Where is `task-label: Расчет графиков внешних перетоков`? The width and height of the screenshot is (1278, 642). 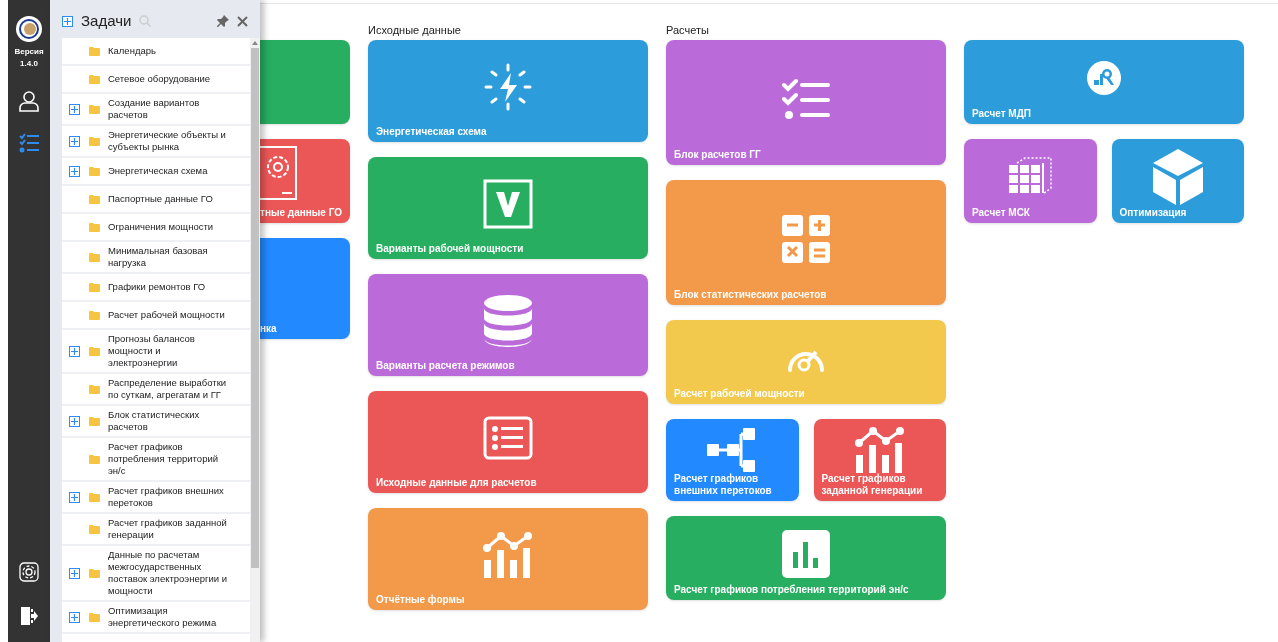
task-label: Расчет графиков внешних перетоков is located at coordinates (166, 497).